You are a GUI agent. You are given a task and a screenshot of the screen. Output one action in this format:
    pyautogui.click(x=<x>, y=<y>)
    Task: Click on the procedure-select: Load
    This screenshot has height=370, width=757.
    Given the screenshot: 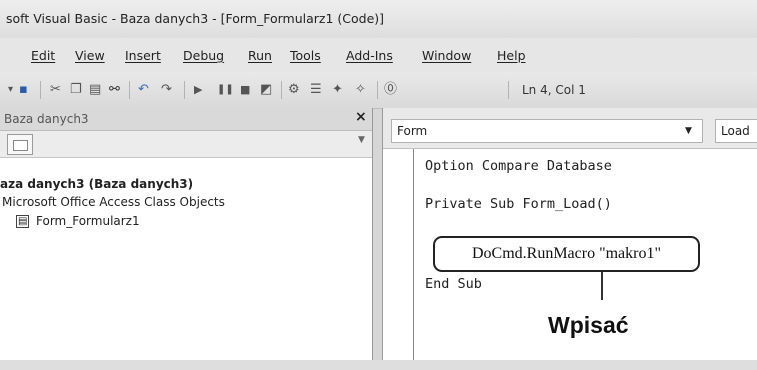 What is the action you would take?
    pyautogui.click(x=736, y=131)
    